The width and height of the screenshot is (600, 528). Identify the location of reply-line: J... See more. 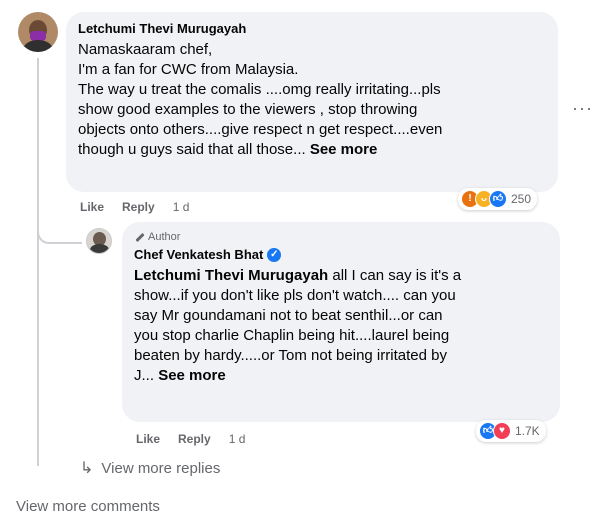
(180, 375).